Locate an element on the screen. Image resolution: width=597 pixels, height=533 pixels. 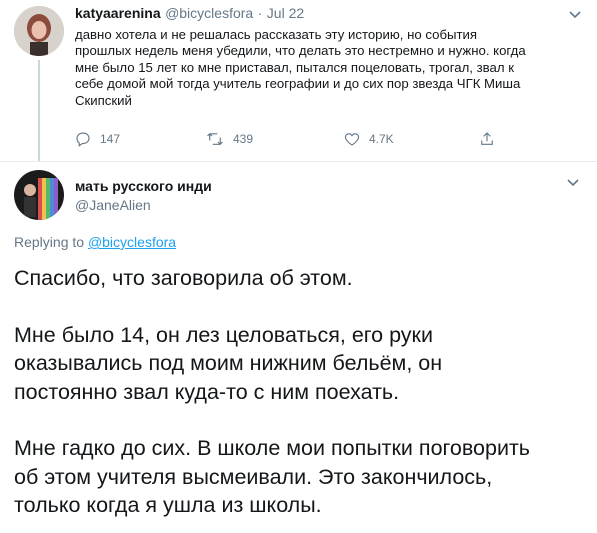
tweet-header: katyaarenina @bicyclesfora · Jul 22 is located at coordinates (325, 14).